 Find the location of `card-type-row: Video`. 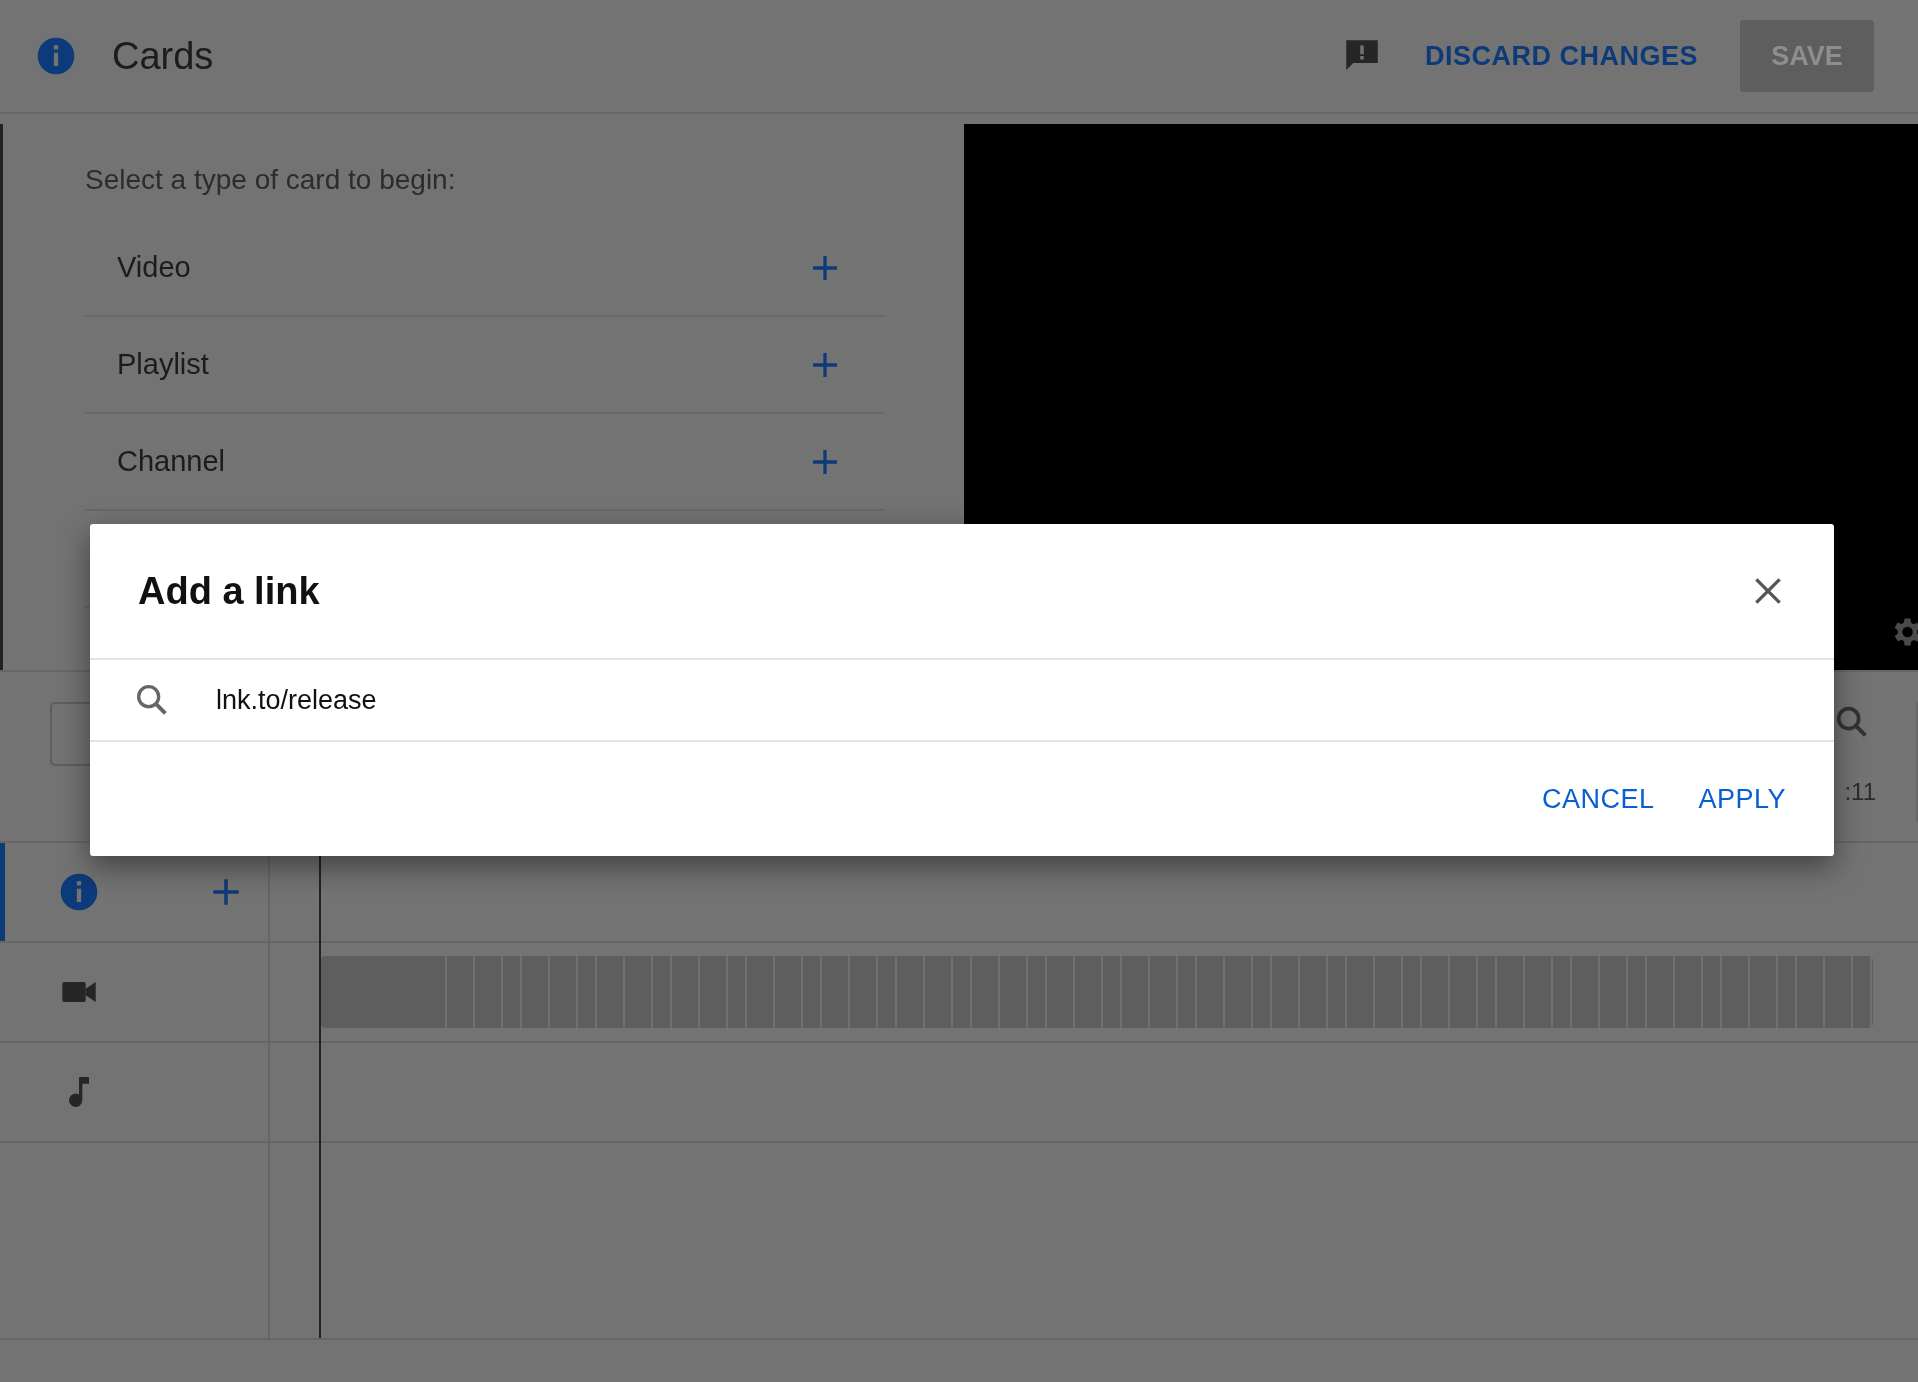

card-type-row: Video is located at coordinates (485, 268).